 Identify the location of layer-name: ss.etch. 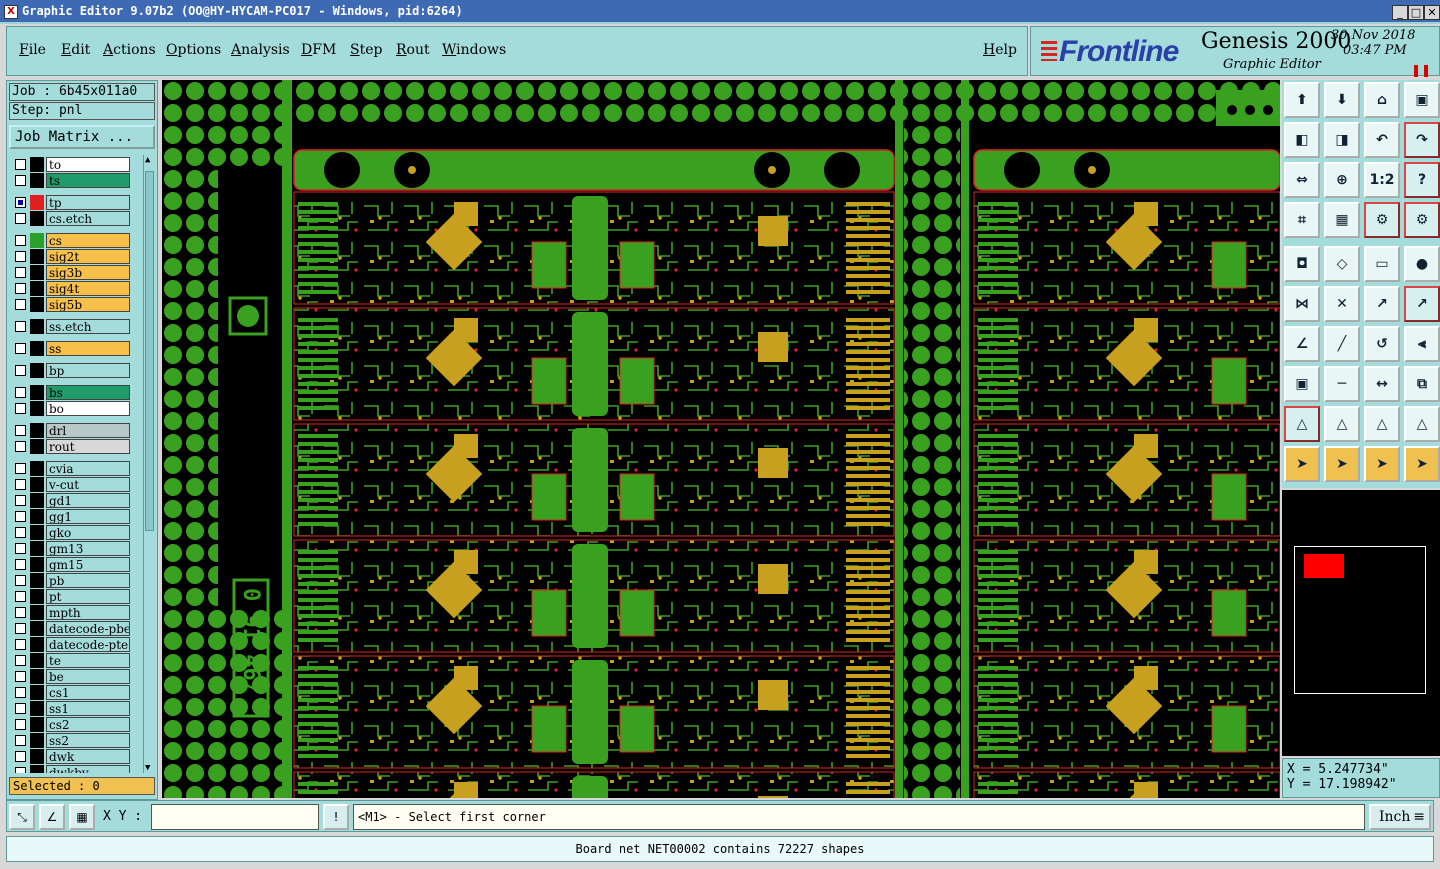
(88, 326).